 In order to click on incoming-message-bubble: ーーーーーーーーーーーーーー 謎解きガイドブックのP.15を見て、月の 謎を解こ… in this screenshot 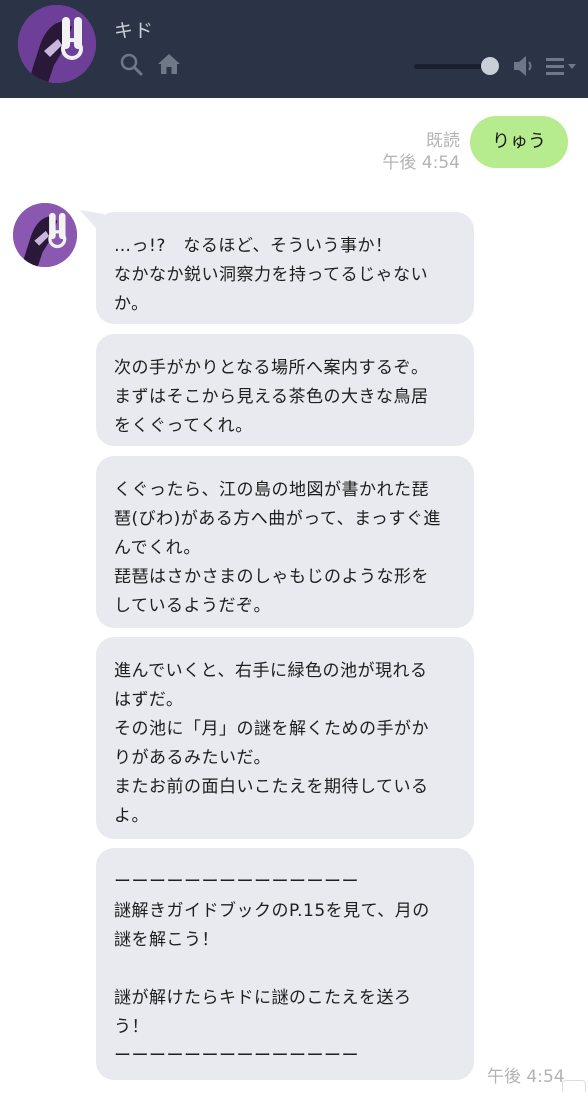, I will do `click(285, 964)`.